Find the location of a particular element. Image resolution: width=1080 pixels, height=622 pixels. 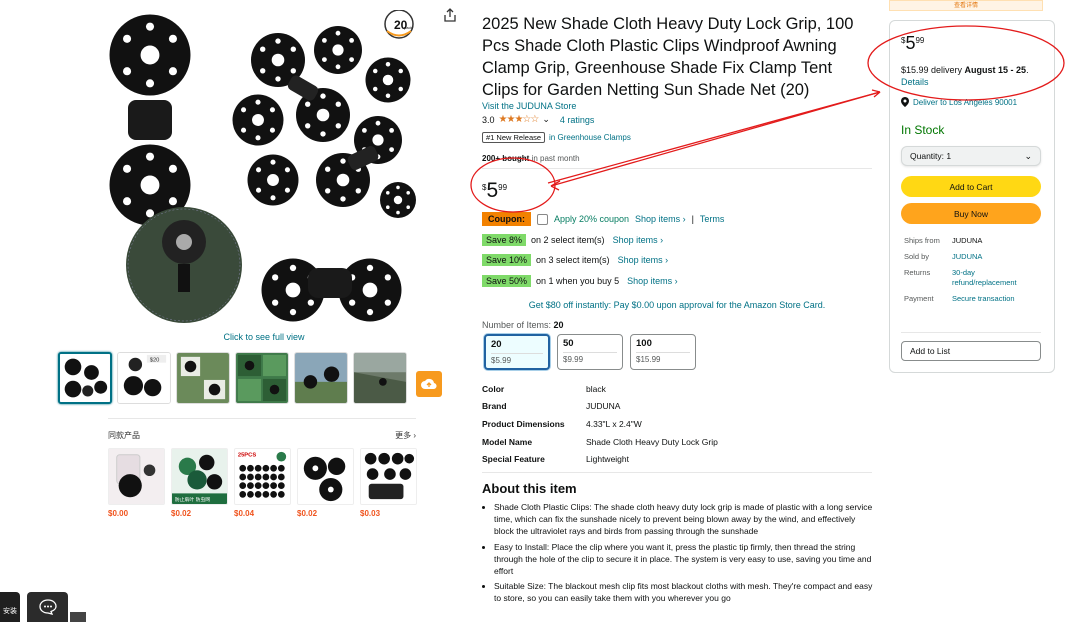

similar-product-image: 25PCS is located at coordinates (262, 476).